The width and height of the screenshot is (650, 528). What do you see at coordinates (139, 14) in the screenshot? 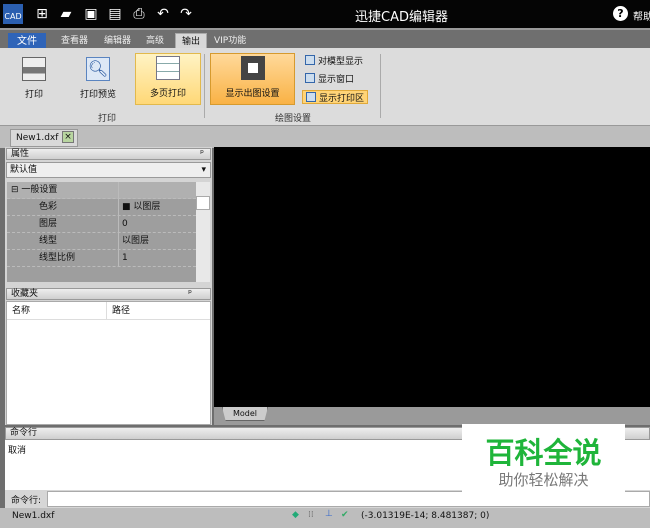
I see `print-icon: ⎙` at bounding box center [139, 14].